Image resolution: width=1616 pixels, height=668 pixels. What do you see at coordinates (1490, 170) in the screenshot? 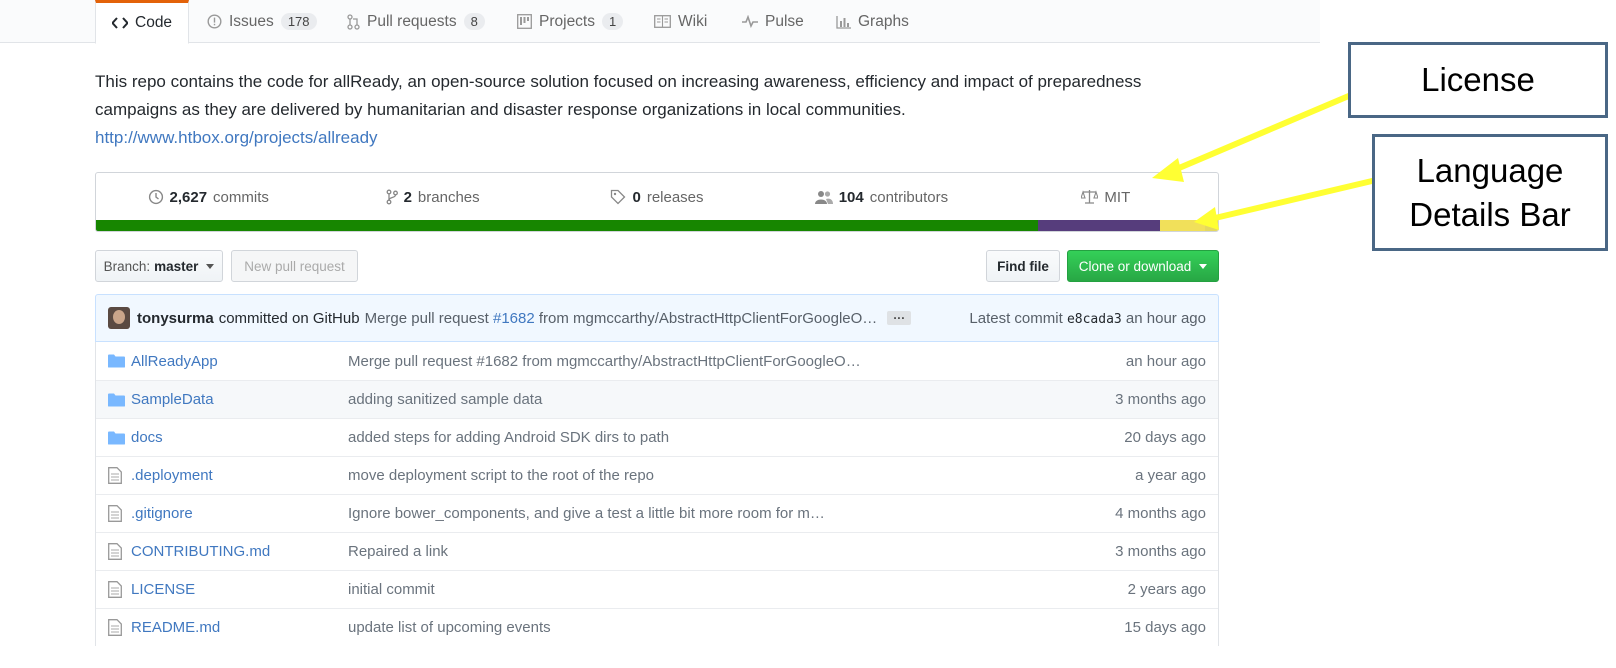
I see `language-callout-line1: Language` at bounding box center [1490, 170].